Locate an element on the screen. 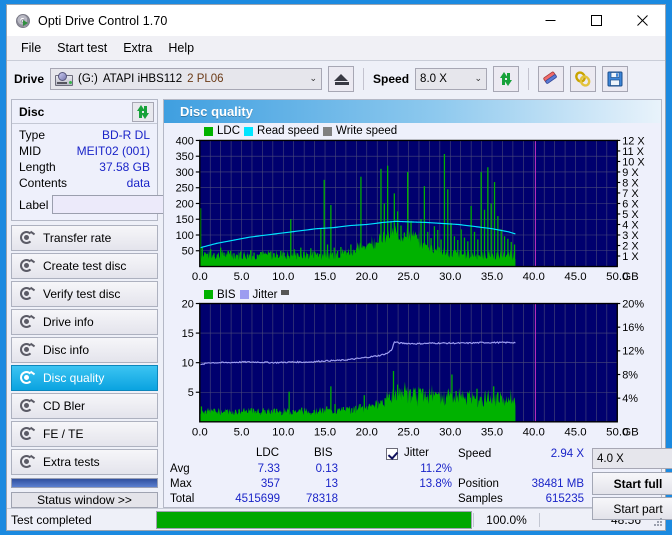  stats-header-ldc: LDC is located at coordinates (268, 453).